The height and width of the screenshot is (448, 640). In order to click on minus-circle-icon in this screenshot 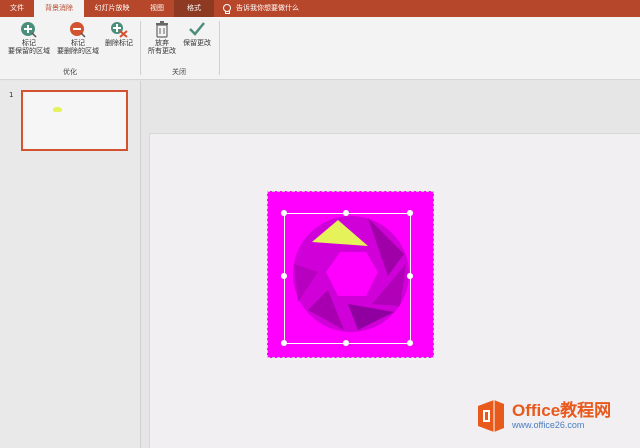, I will do `click(78, 30)`.